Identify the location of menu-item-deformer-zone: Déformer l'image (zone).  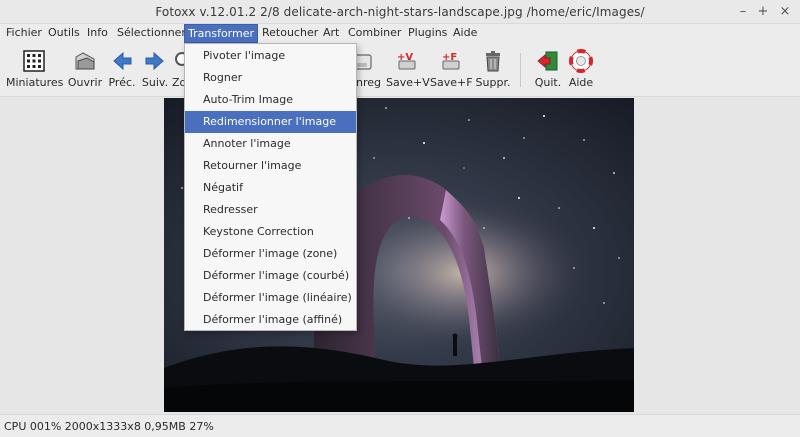
(270, 254).